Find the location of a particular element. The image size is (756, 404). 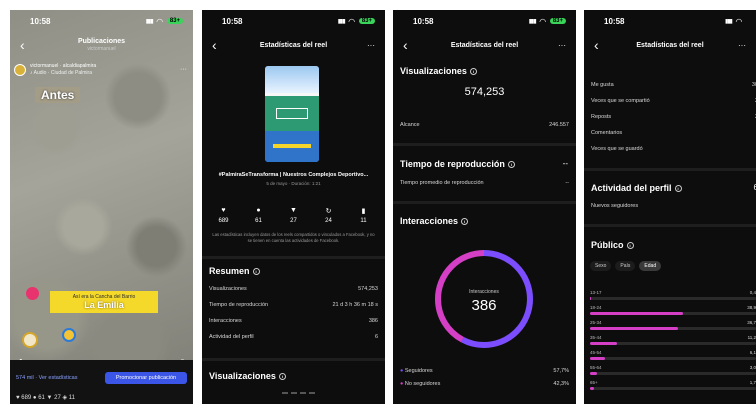

view-insights-link: 574 mil · Ver estadísticas is located at coordinates (46, 378).